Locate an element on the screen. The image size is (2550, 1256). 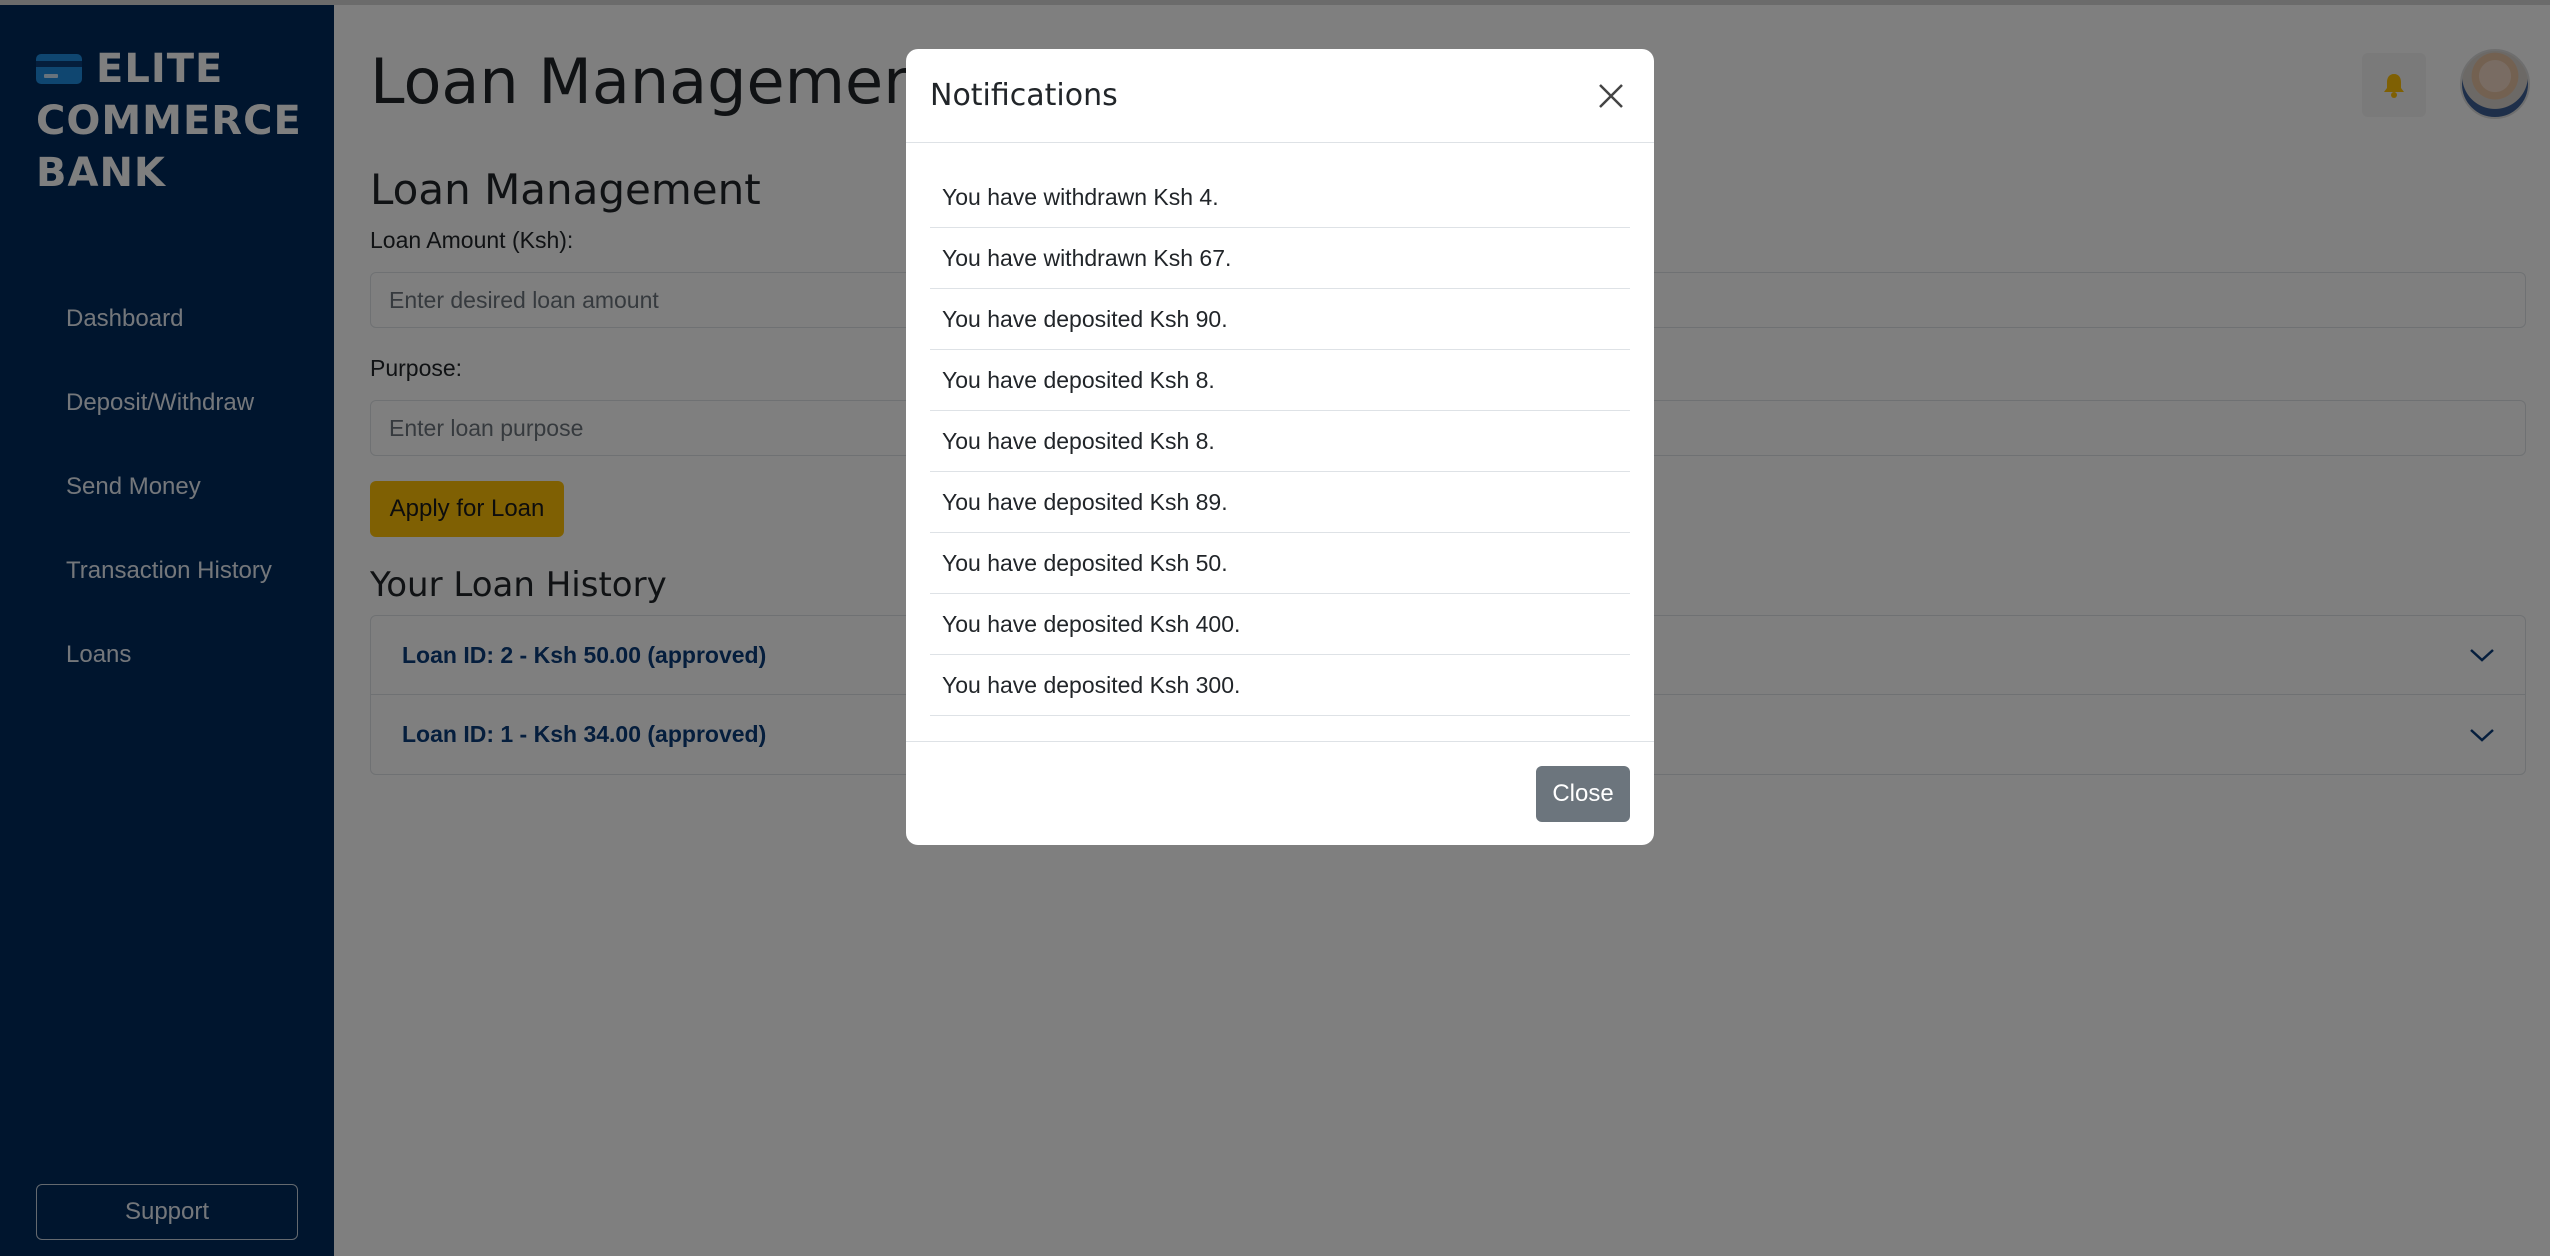
notification-item: You have deposited Ksh 89. is located at coordinates (1280, 502).